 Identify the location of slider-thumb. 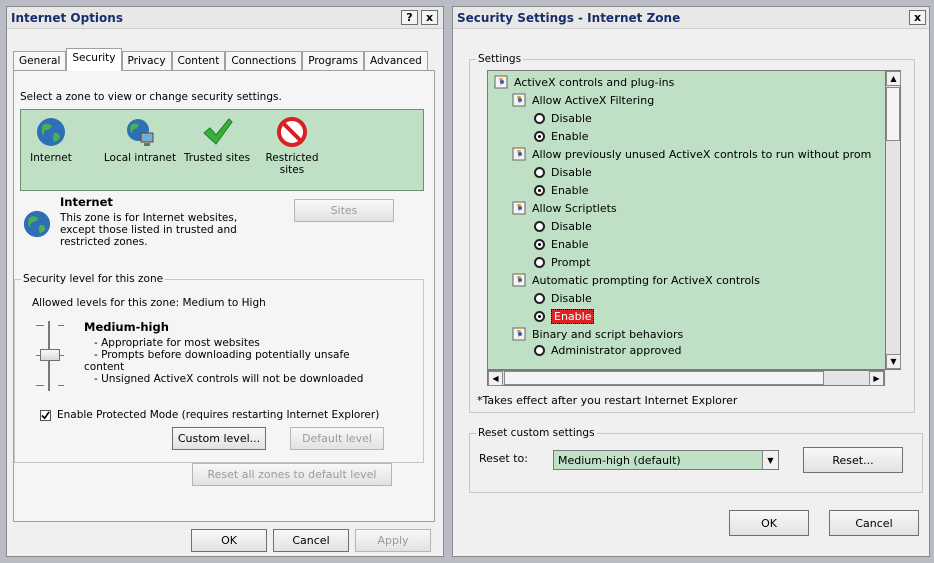
(50, 355).